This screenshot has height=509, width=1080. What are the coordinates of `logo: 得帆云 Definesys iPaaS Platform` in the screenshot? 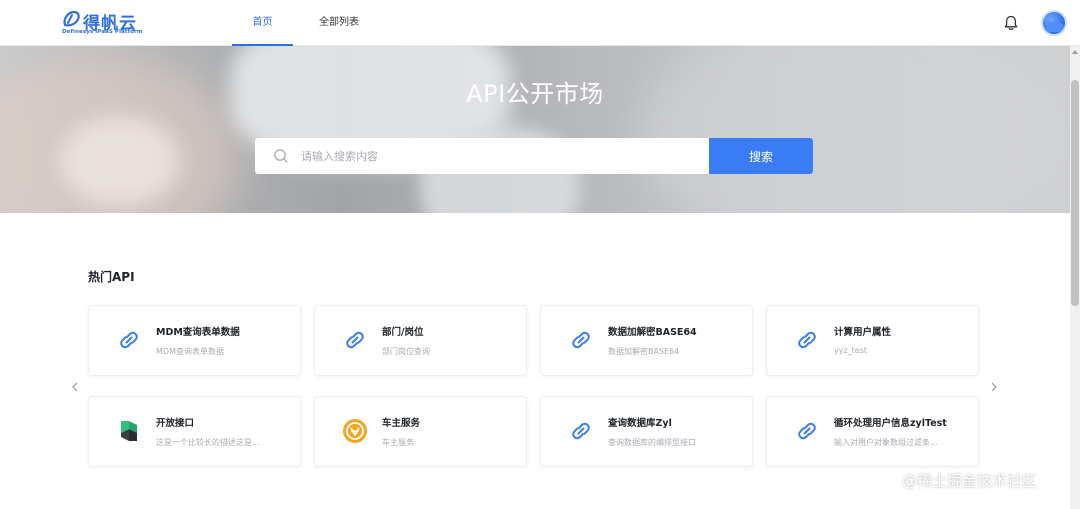 It's located at (107, 24).